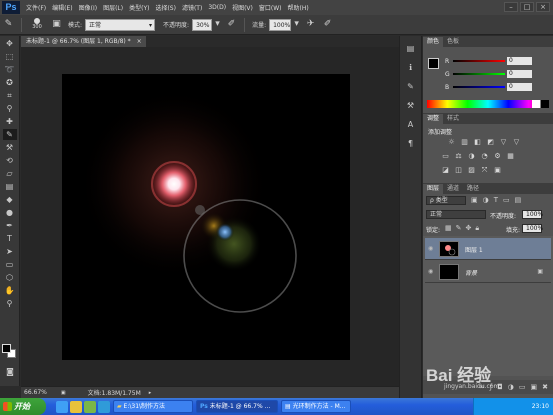  I want to click on menu-file: 文件(F), so click(36, 7).